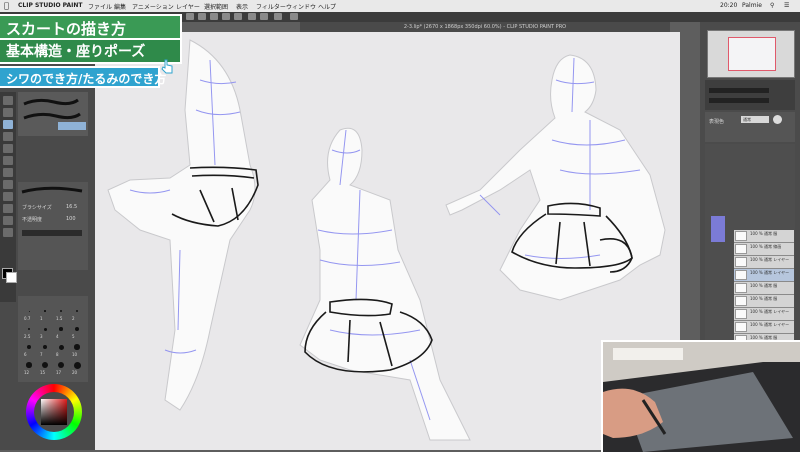 The height and width of the screenshot is (452, 800). I want to click on size-label: ブラシサイズ, so click(37, 208).